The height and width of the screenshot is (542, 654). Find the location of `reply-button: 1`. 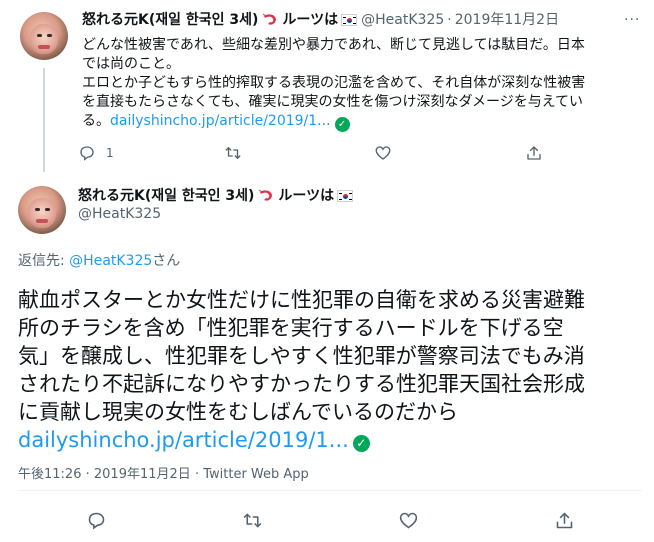

reply-button: 1 is located at coordinates (96, 153).